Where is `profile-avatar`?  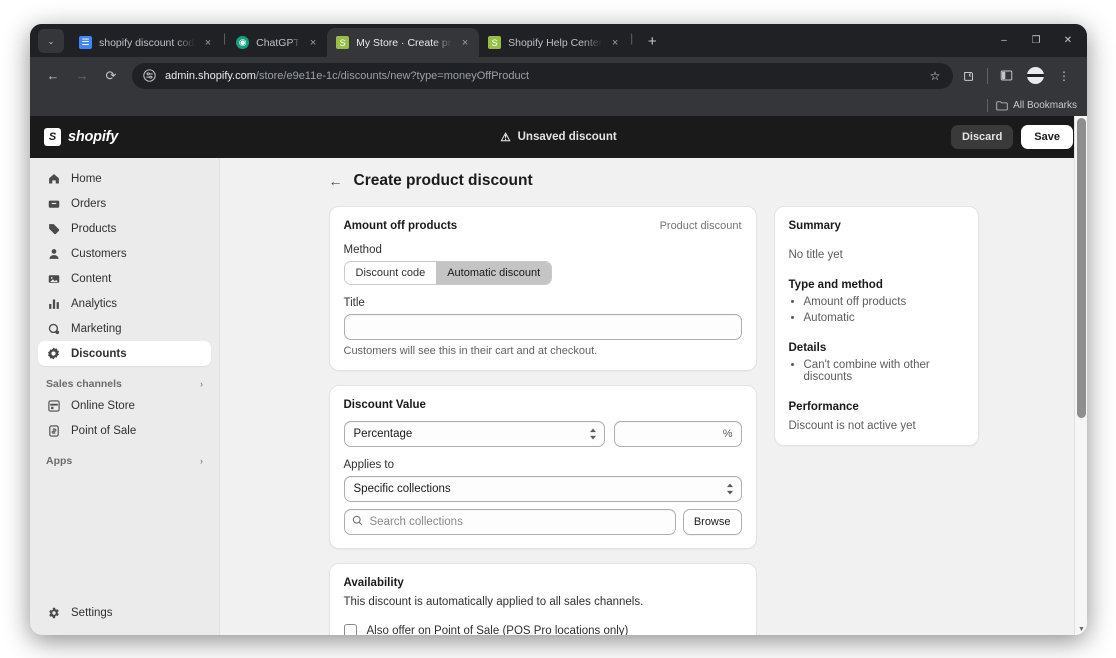 profile-avatar is located at coordinates (1035, 76).